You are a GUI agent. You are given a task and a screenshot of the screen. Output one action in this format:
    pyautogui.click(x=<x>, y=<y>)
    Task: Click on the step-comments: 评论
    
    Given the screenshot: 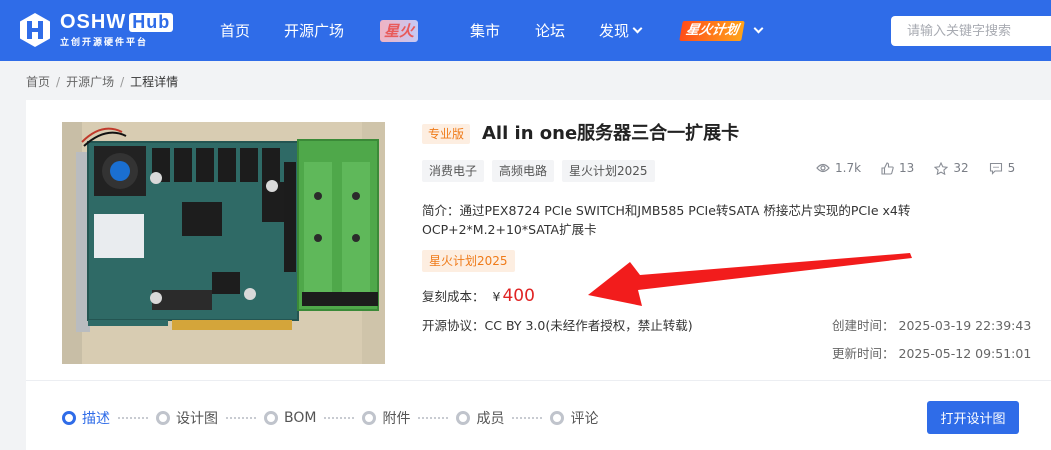 What is the action you would take?
    pyautogui.click(x=574, y=418)
    